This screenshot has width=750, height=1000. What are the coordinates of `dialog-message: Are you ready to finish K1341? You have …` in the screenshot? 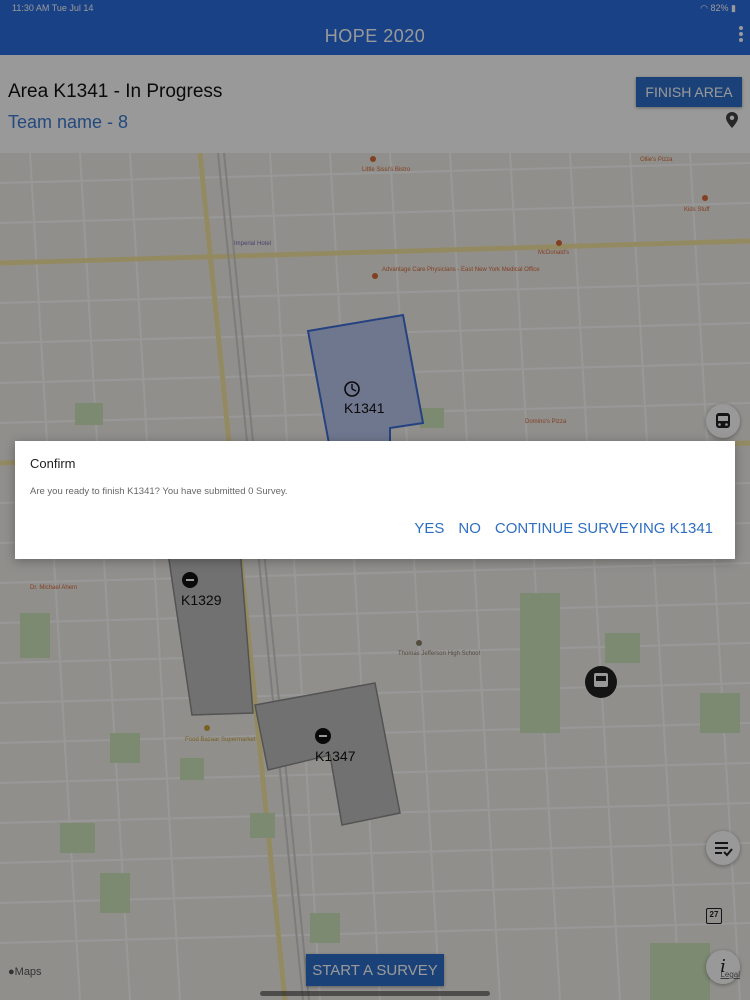 It's located at (159, 491).